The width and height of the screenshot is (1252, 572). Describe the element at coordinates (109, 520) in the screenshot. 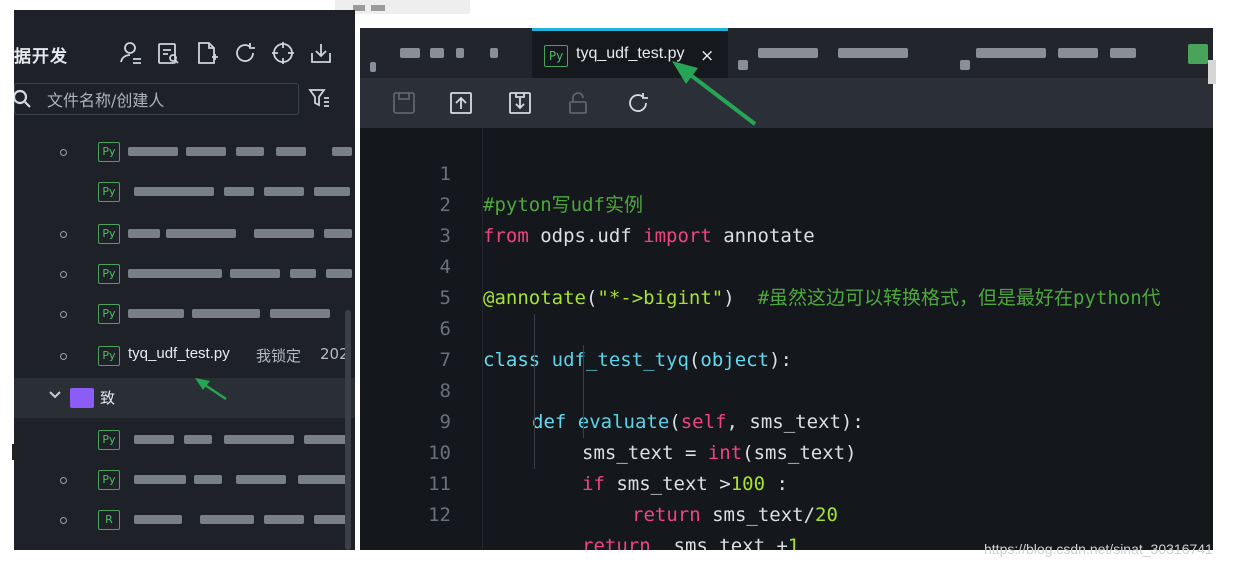

I see `file-icon: R` at that location.